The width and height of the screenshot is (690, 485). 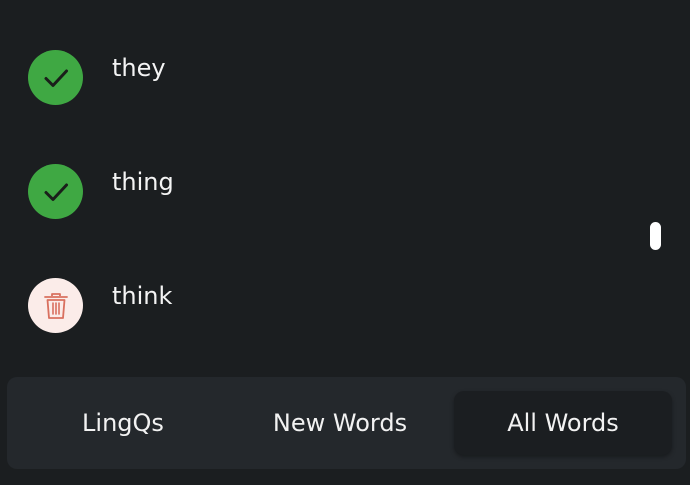 I want to click on tab-lingqs: LingQs, so click(x=123, y=423).